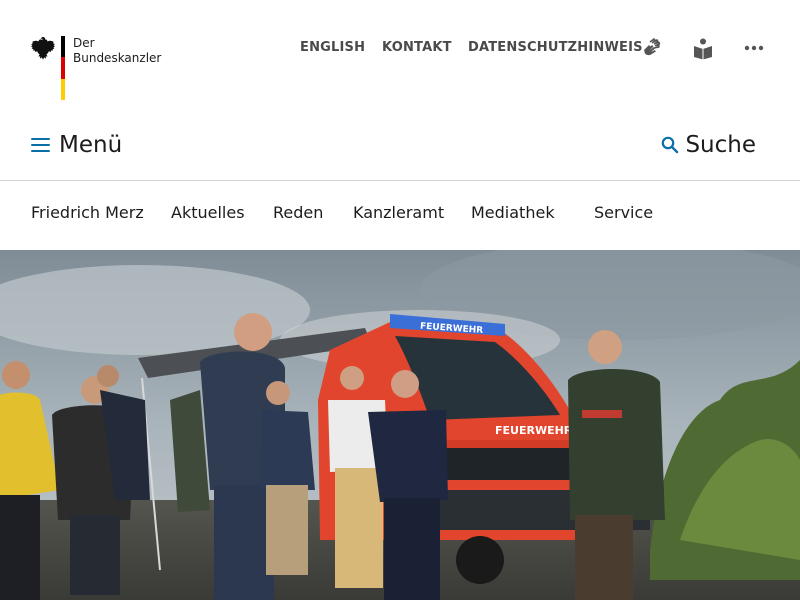 This screenshot has width=800, height=600. Describe the element at coordinates (87, 212) in the screenshot. I see `nav-item-friedrich-merz: Friedrich Merz` at that location.